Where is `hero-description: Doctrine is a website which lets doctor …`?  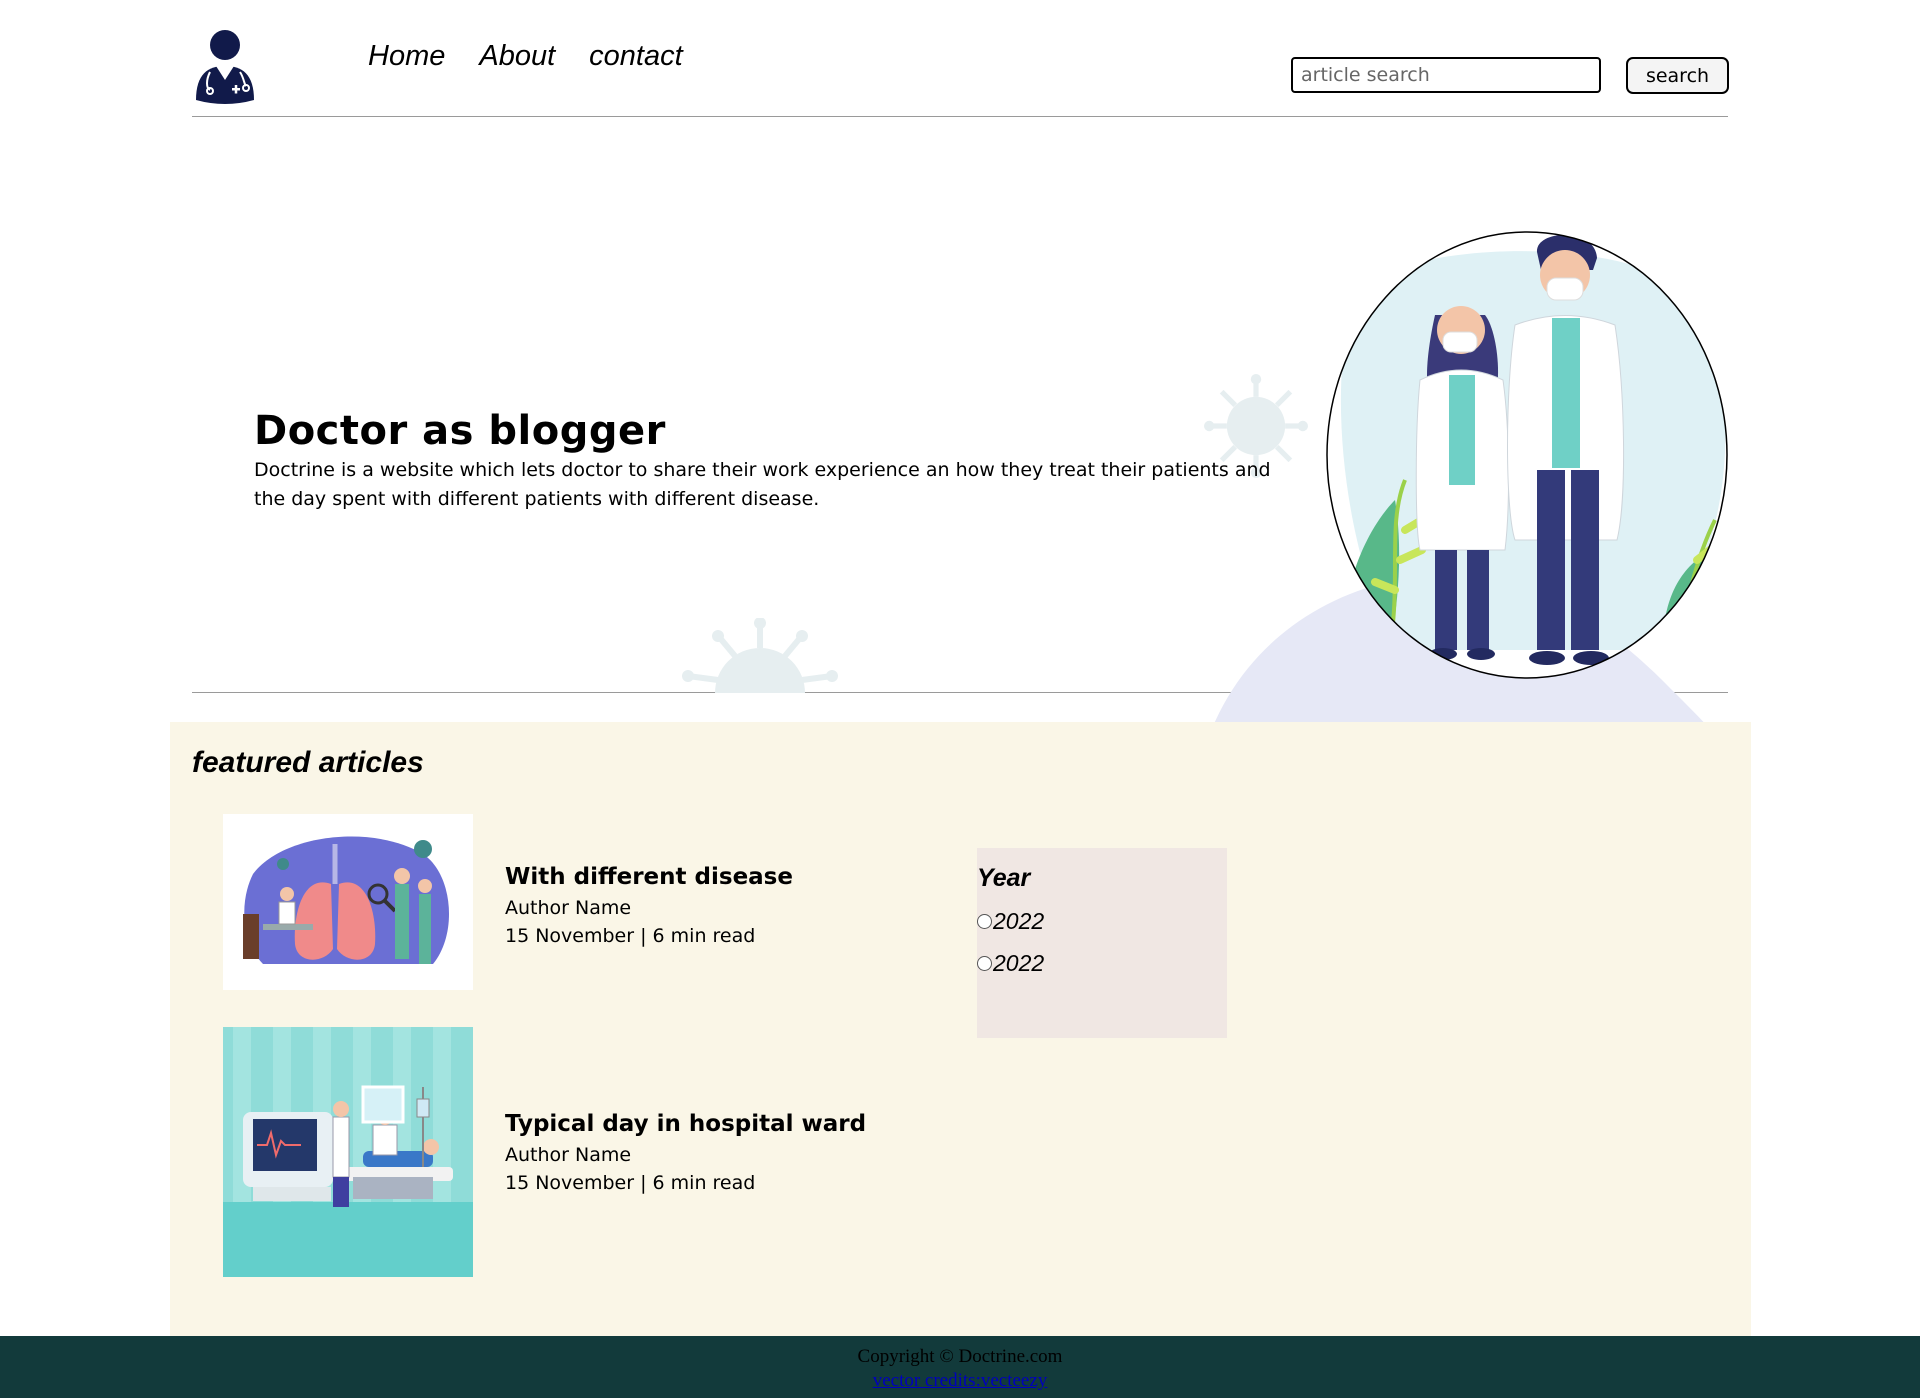
hero-description: Doctrine is a website which lets doctor … is located at coordinates (762, 484).